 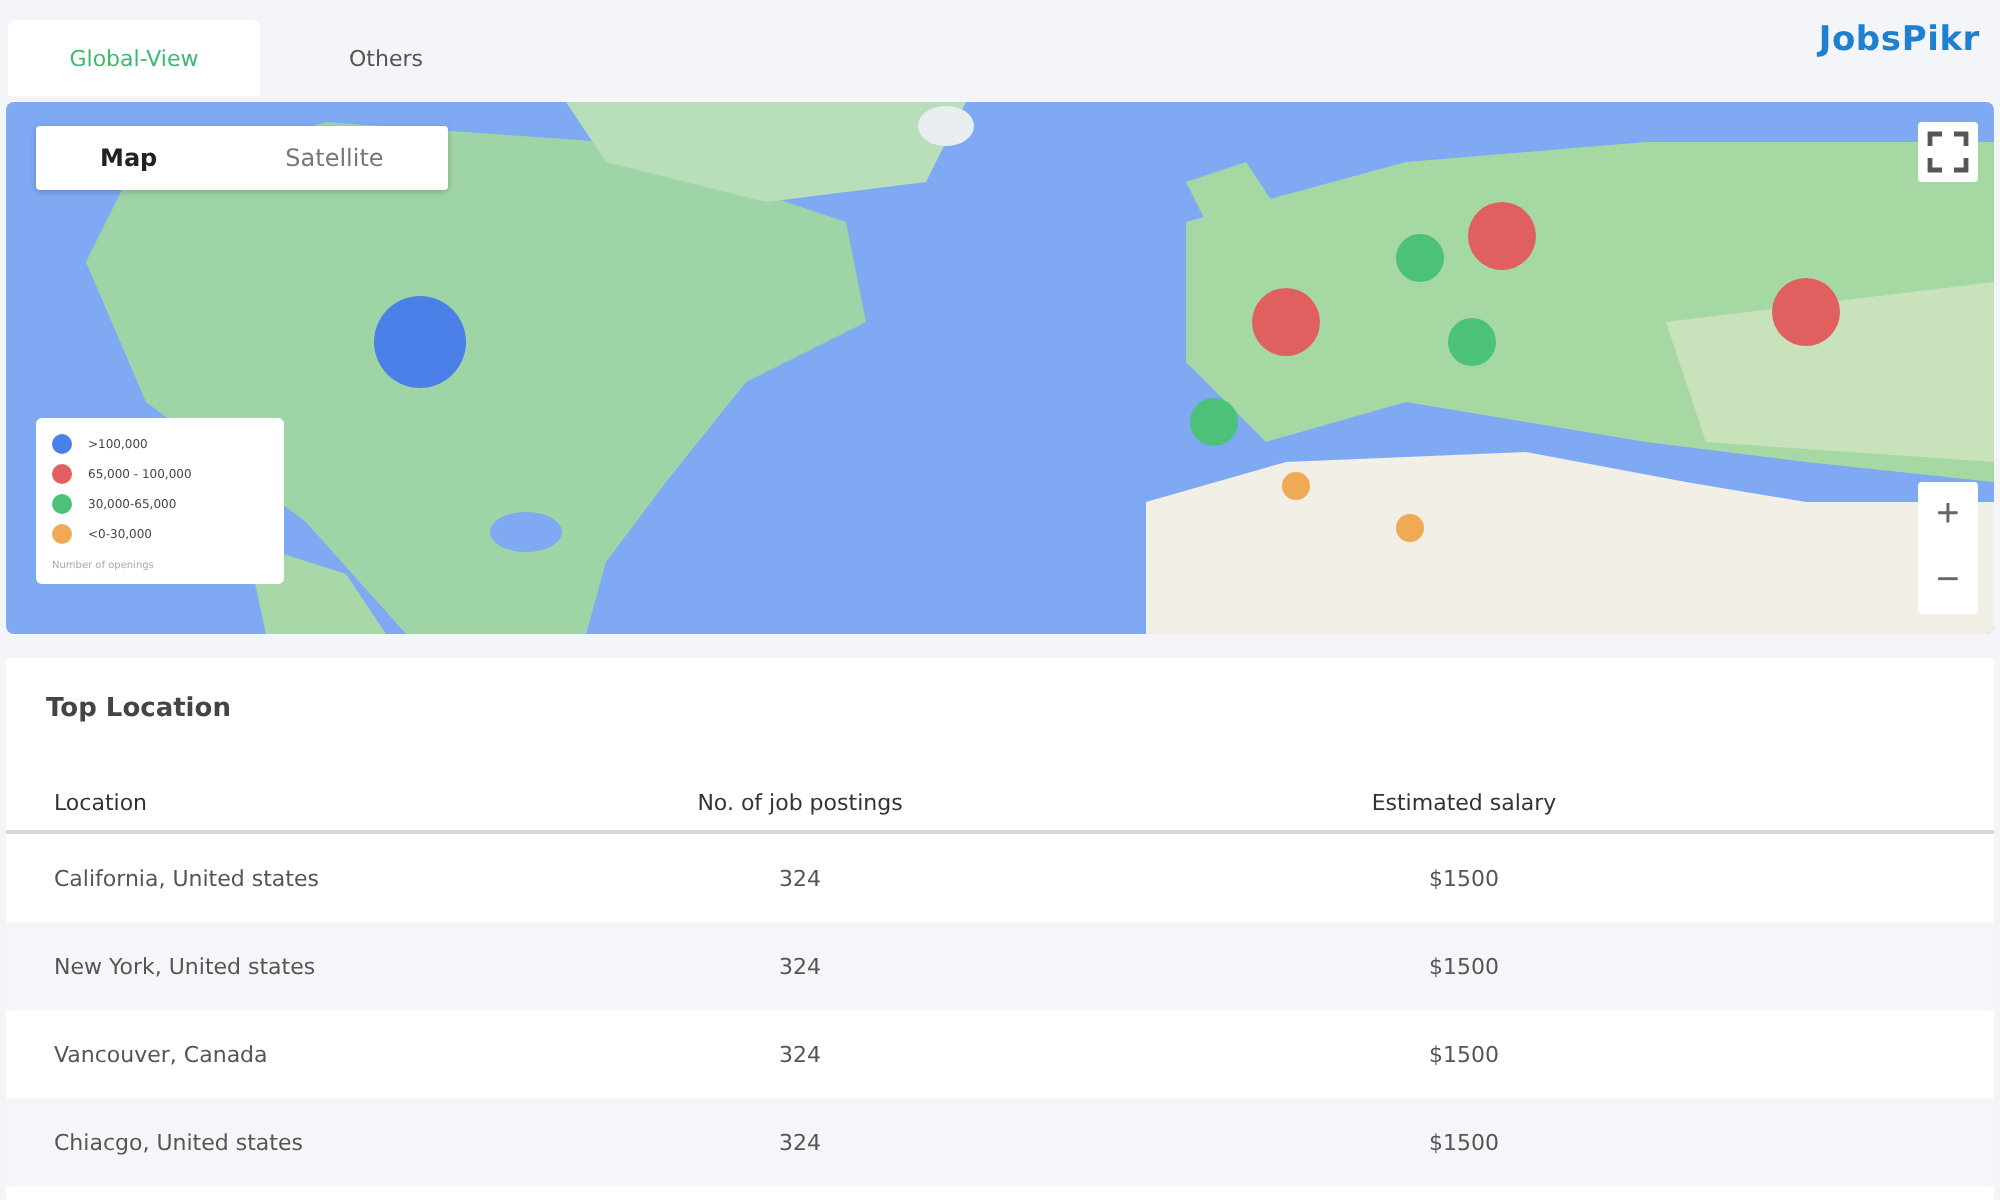 What do you see at coordinates (179, 1142) in the screenshot?
I see `table-cell-text: Chiacgo, United states` at bounding box center [179, 1142].